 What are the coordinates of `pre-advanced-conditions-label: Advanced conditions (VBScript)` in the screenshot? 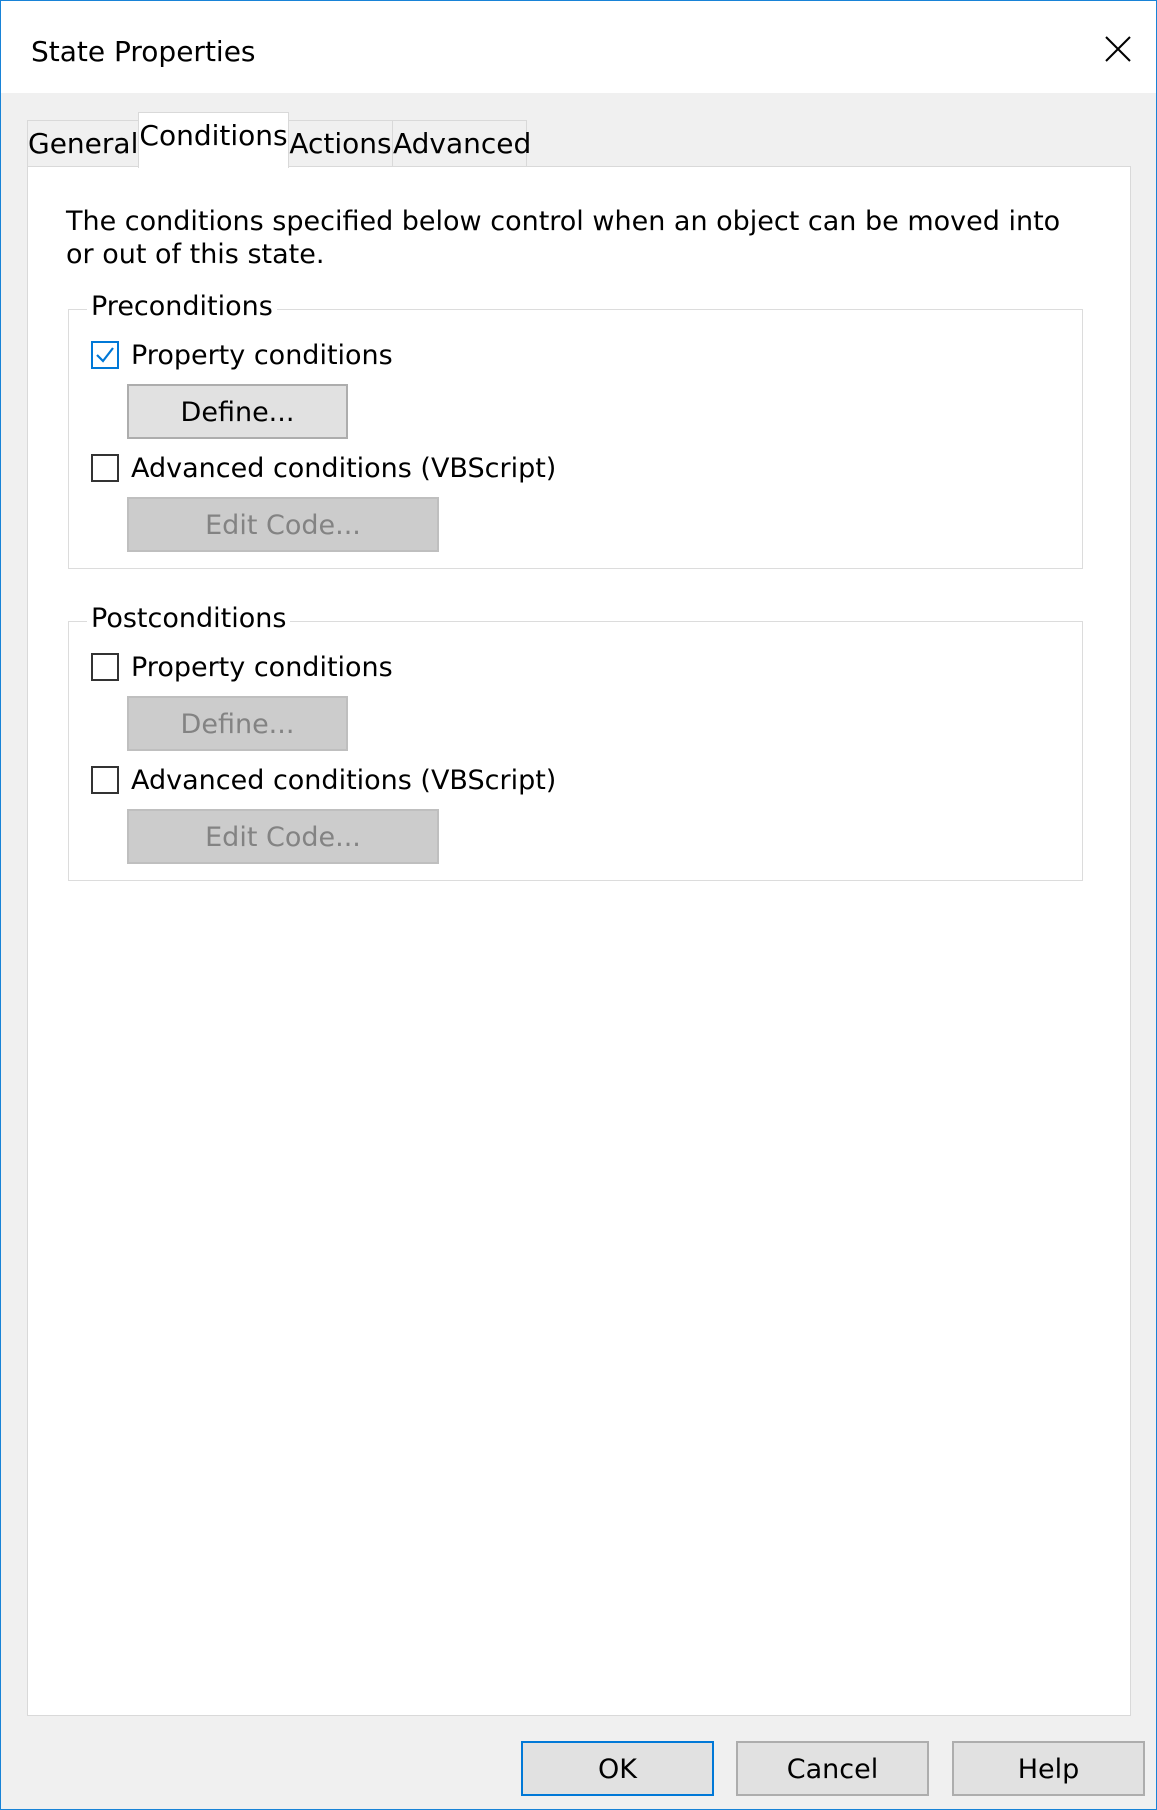 It's located at (344, 468).